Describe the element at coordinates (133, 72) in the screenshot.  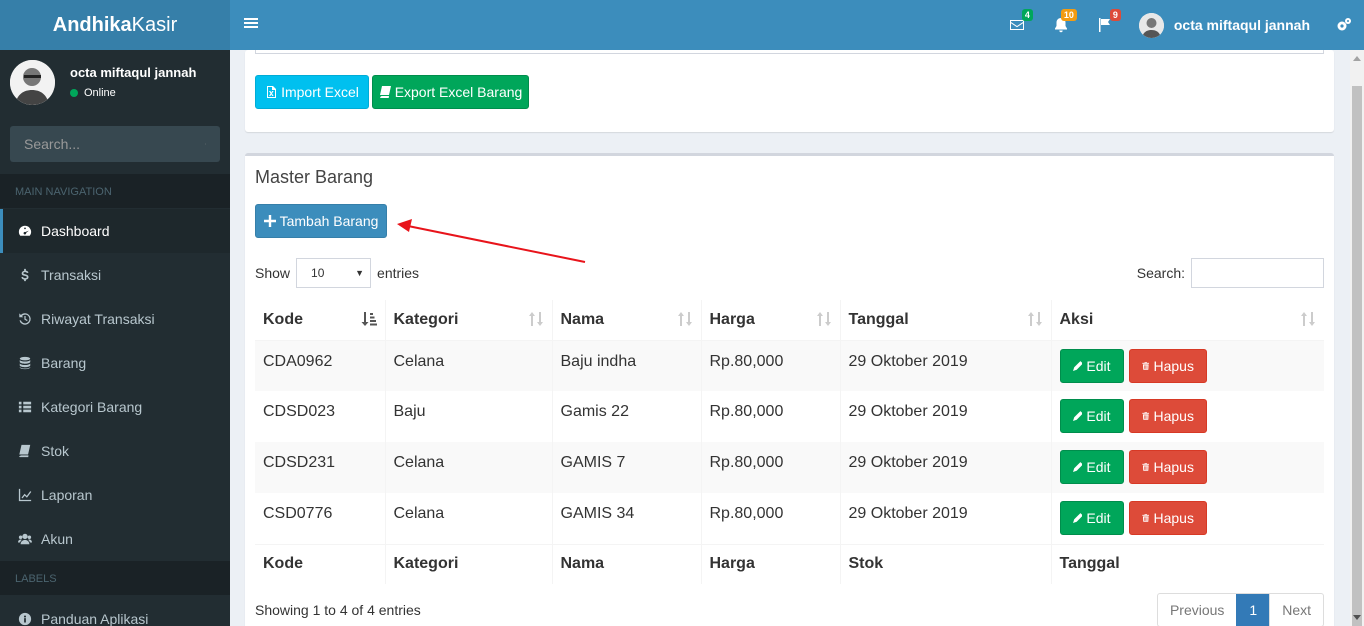
I see `sidebar-user-name: octa miftaqul jannah` at that location.